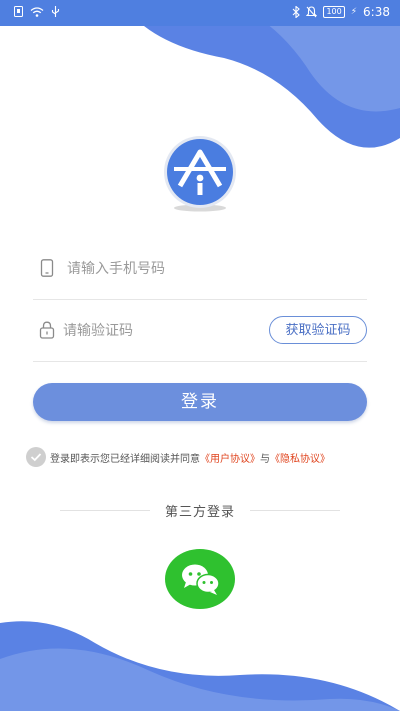 The width and height of the screenshot is (400, 711). I want to click on divider-line-right, so click(295, 510).